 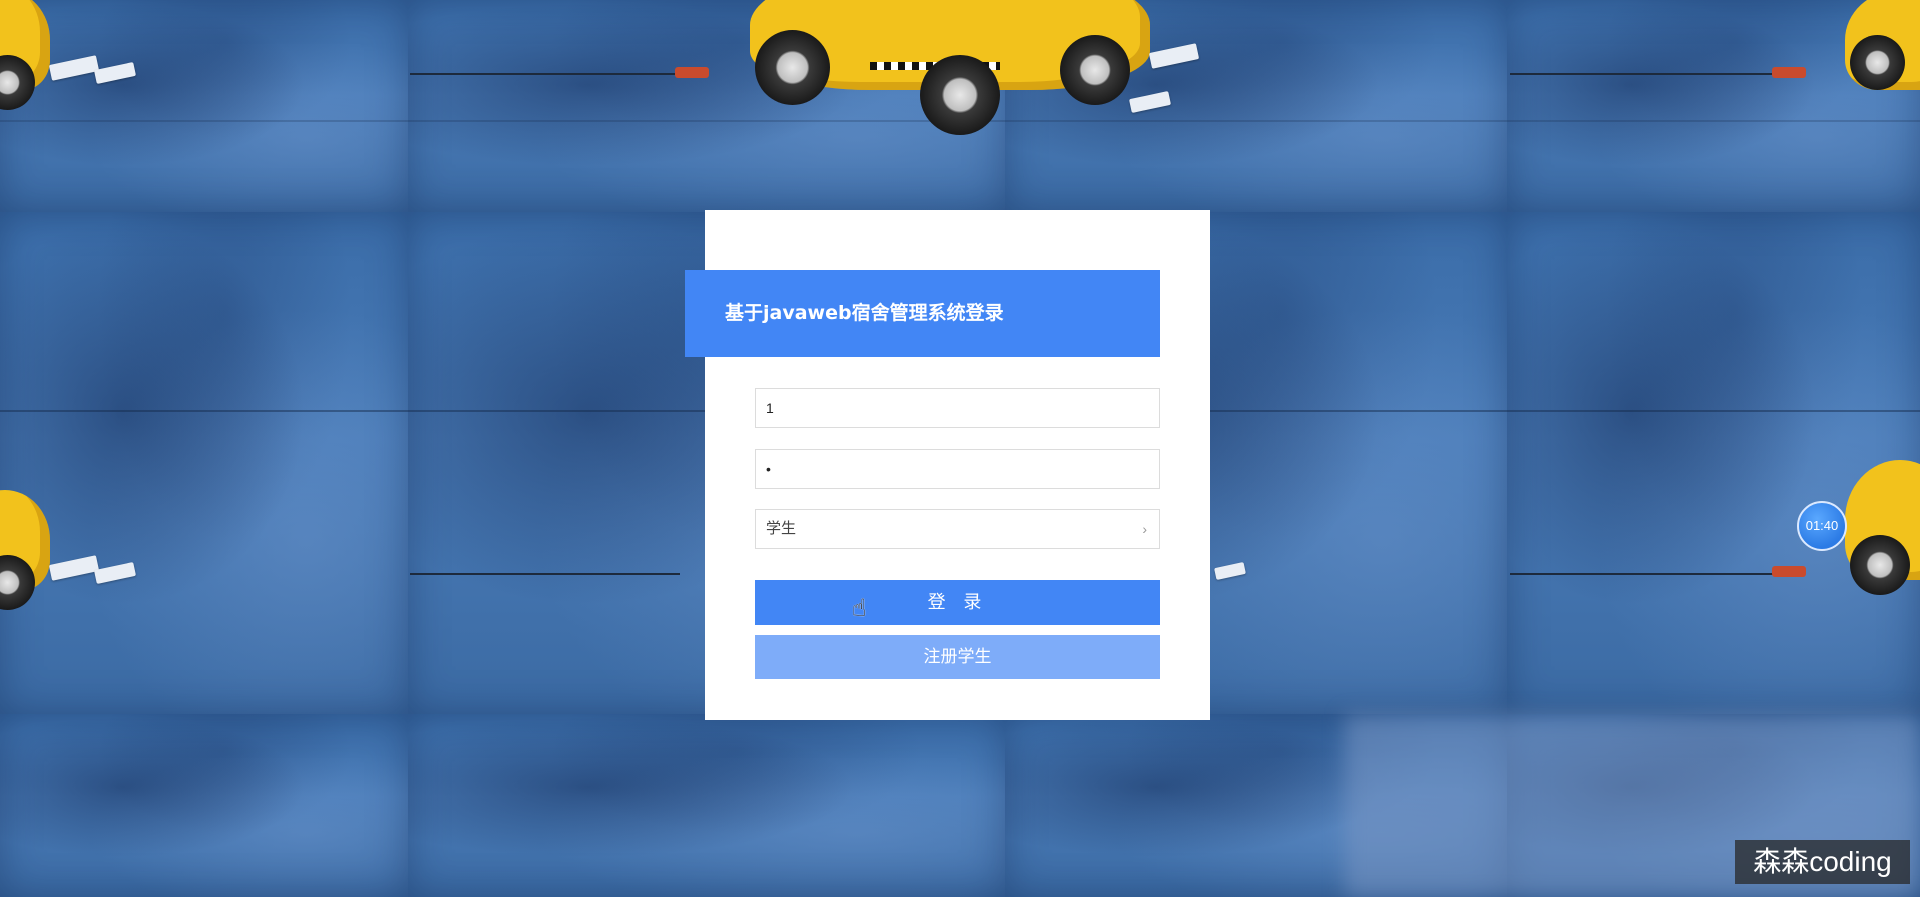 I want to click on login-title: 基于javaweb宿舍管理系统登录, so click(x=922, y=313).